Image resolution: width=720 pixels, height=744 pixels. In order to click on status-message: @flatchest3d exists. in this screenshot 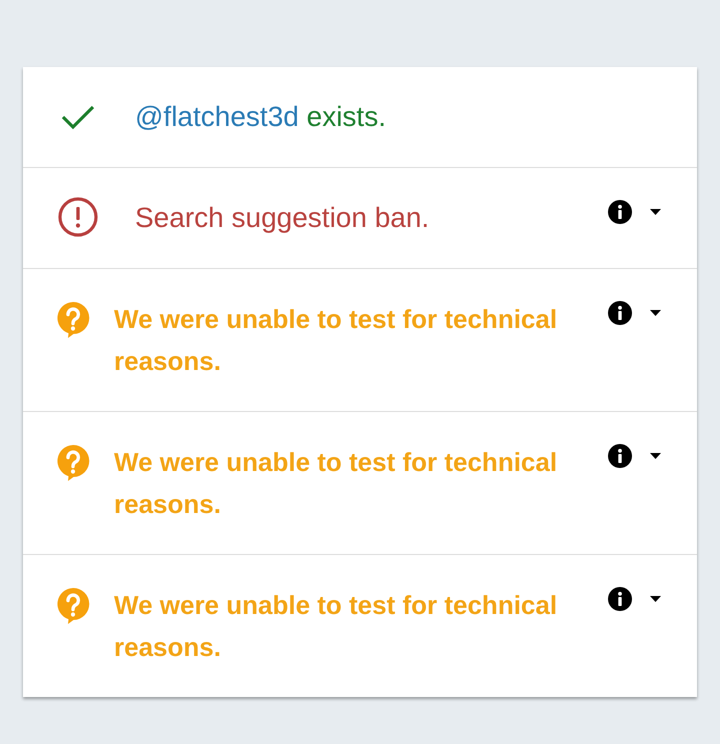, I will do `click(261, 117)`.